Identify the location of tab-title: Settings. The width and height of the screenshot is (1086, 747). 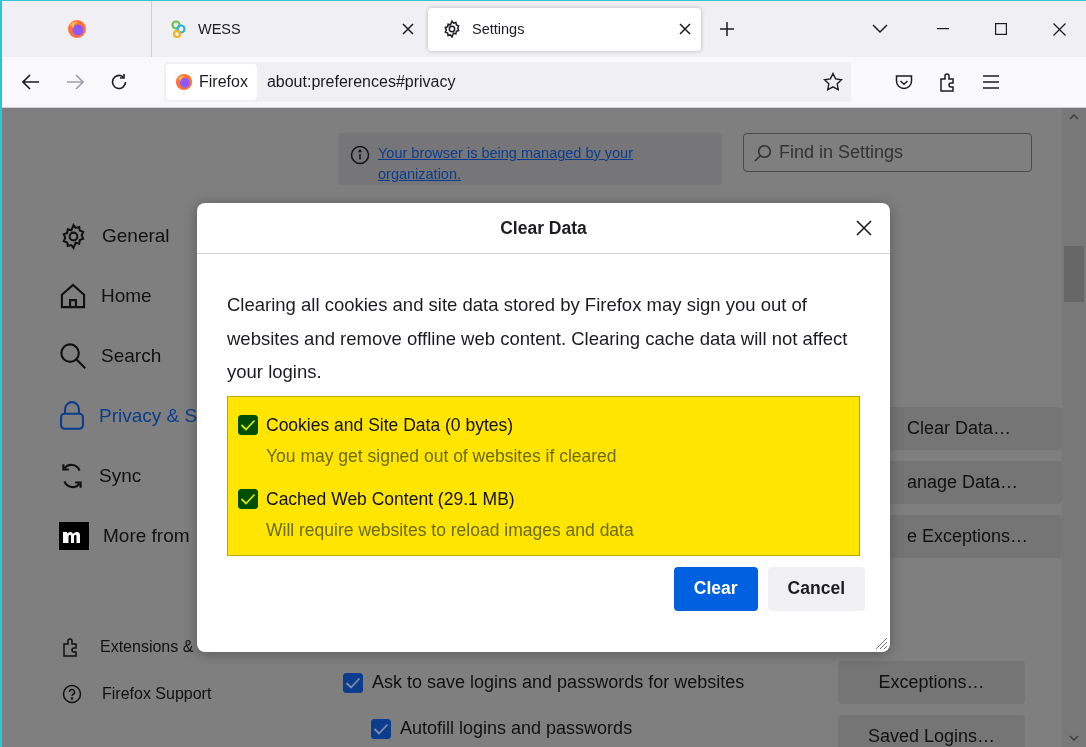
(499, 29).